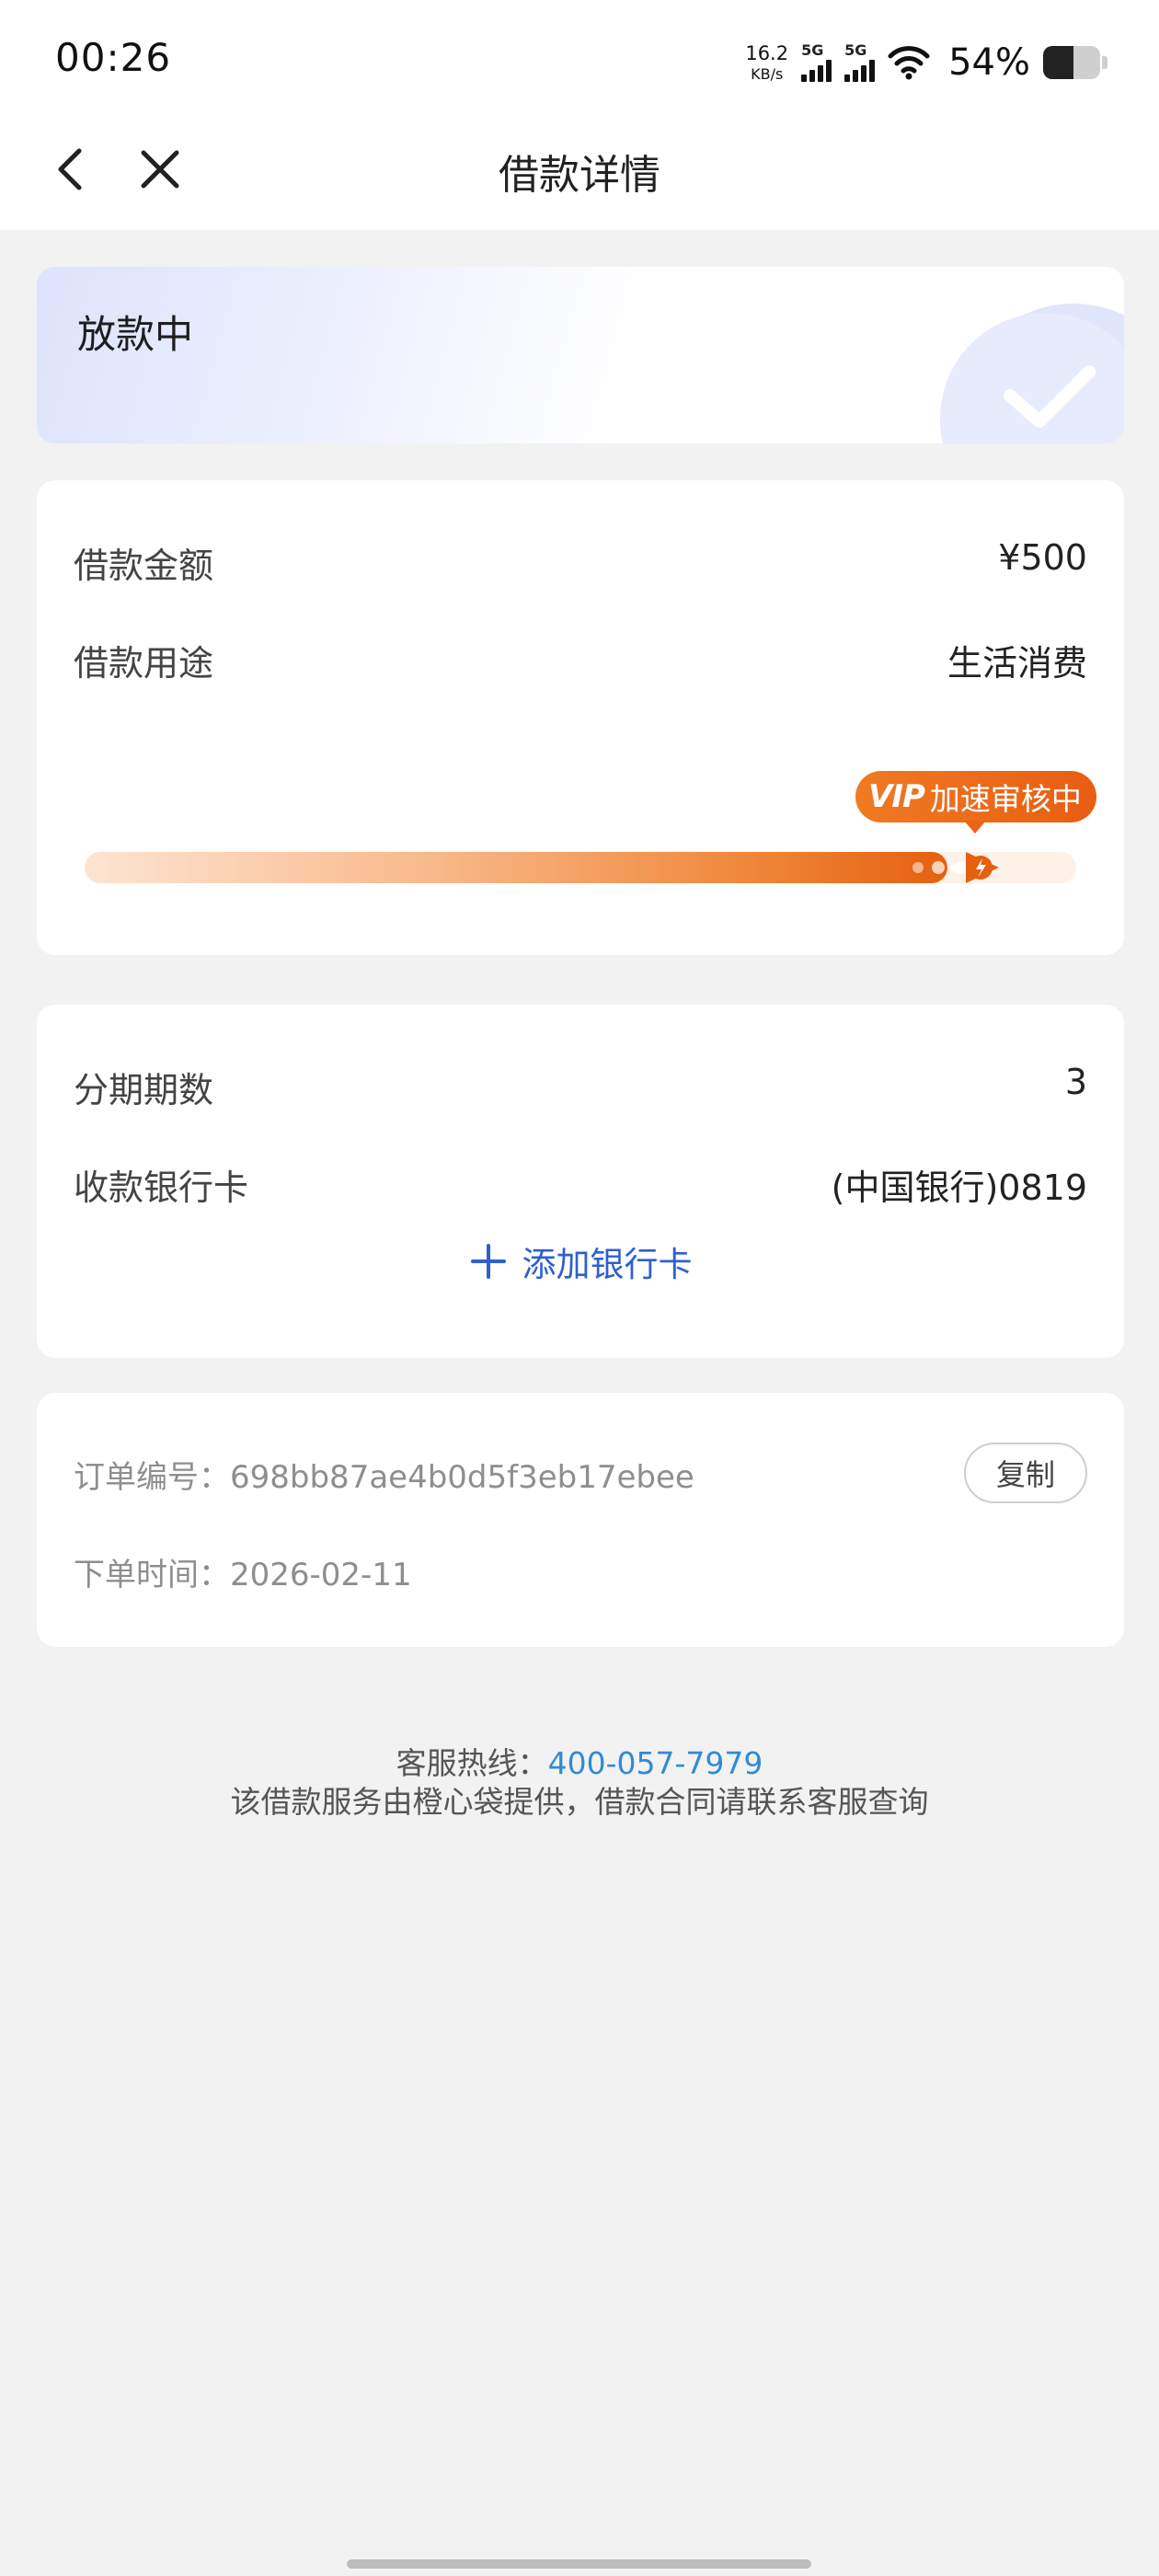  Describe the element at coordinates (1005, 799) in the screenshot. I see `vip-badge-text: 加速审核中` at that location.